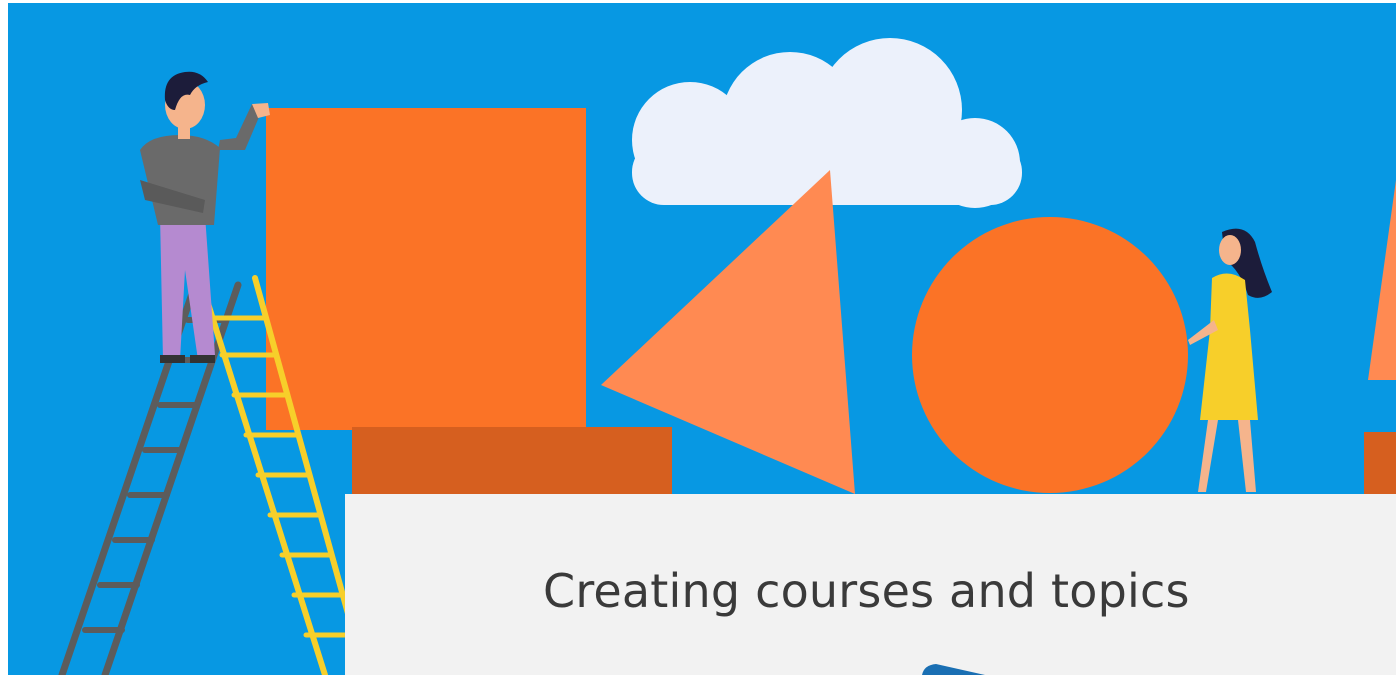  I want to click on page-title: Creating courses and topics, so click(866, 591).